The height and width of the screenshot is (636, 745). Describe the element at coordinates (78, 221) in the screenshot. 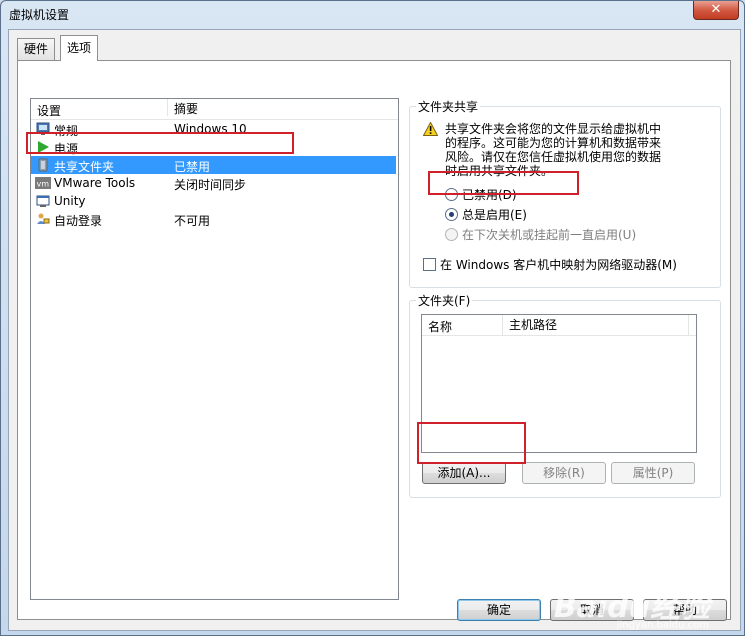

I see `list-item-label: 自动登录` at that location.